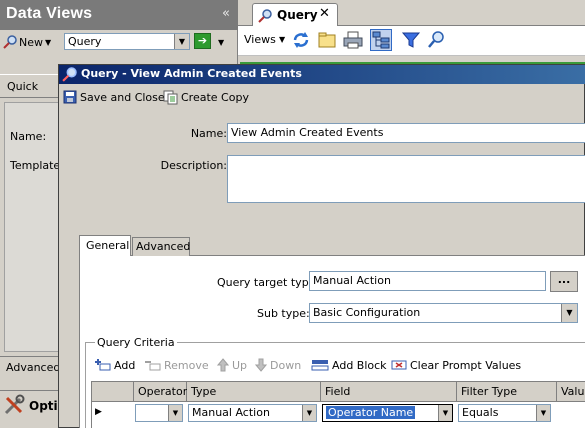 The height and width of the screenshot is (428, 585). What do you see at coordinates (14, 405) in the screenshot?
I see `tools-icon` at bounding box center [14, 405].